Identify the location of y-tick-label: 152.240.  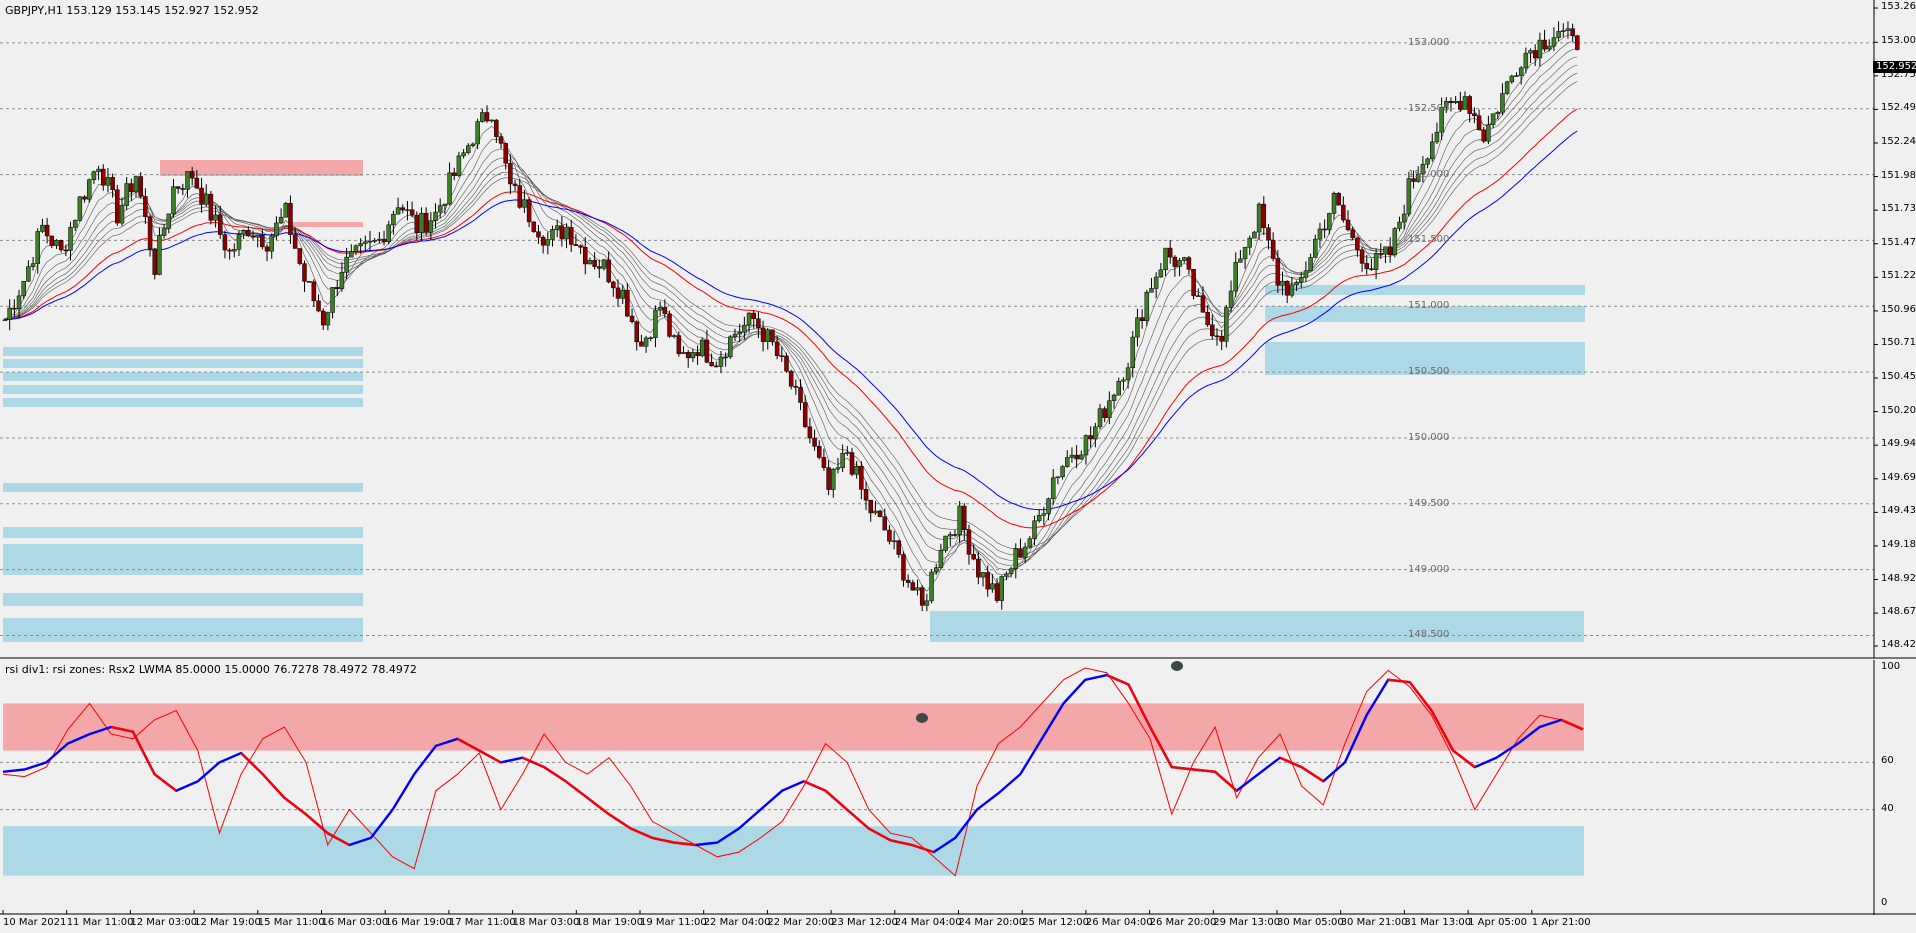
(1898, 141).